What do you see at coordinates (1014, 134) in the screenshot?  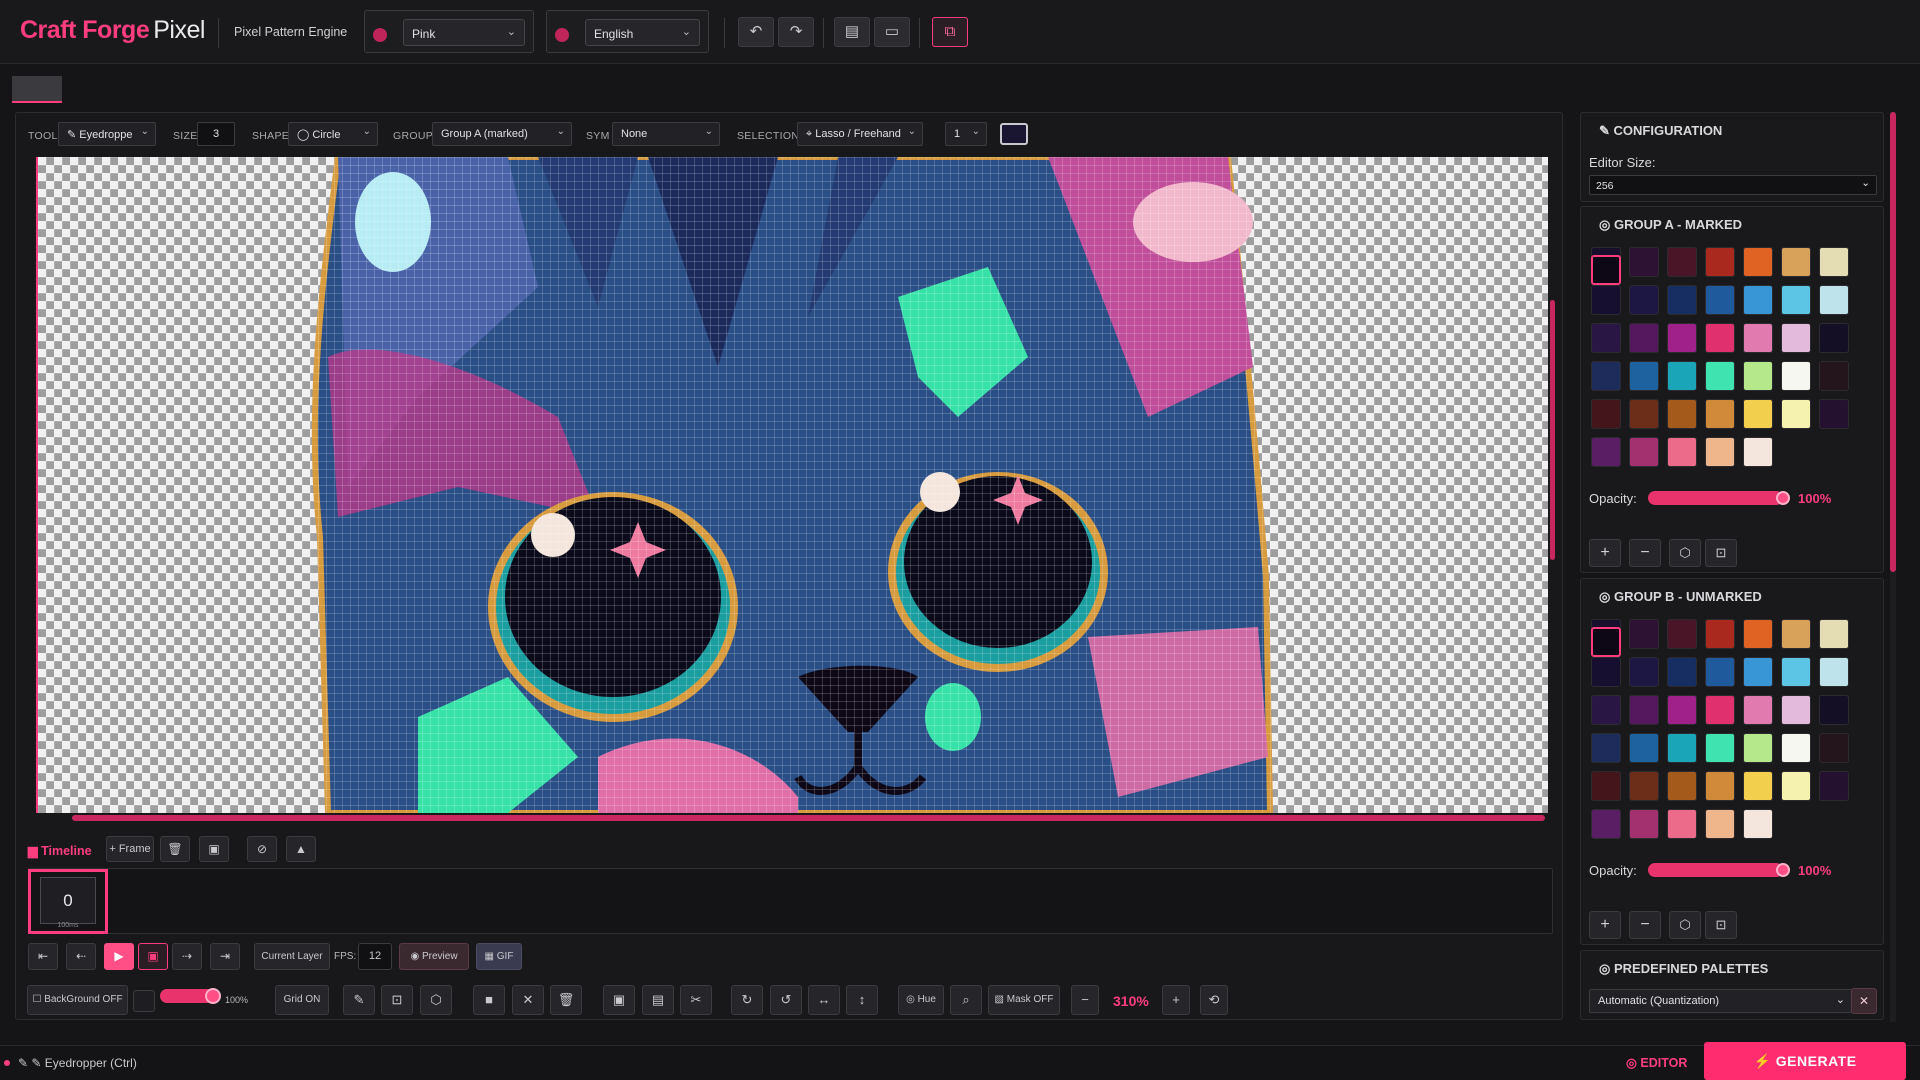 I see `current-color-swatch` at bounding box center [1014, 134].